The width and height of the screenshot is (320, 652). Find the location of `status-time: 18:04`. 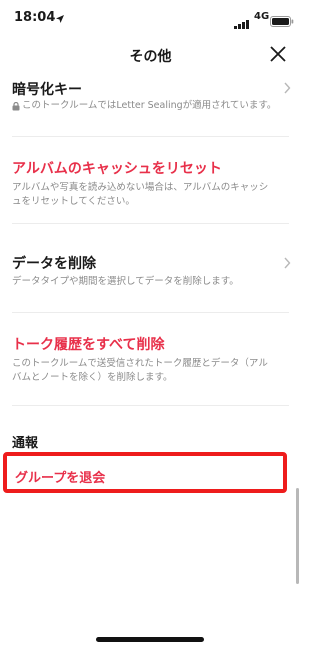

status-time: 18:04 is located at coordinates (35, 17).